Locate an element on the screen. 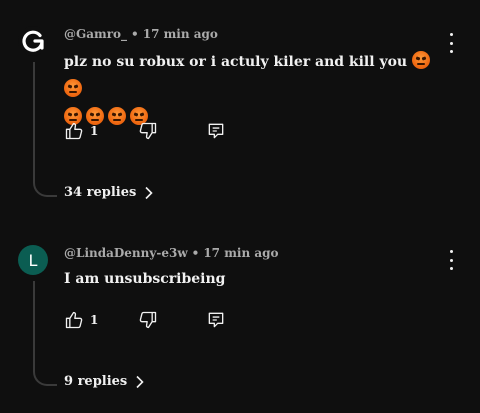  view-replies-button: 9 replies is located at coordinates (104, 381).